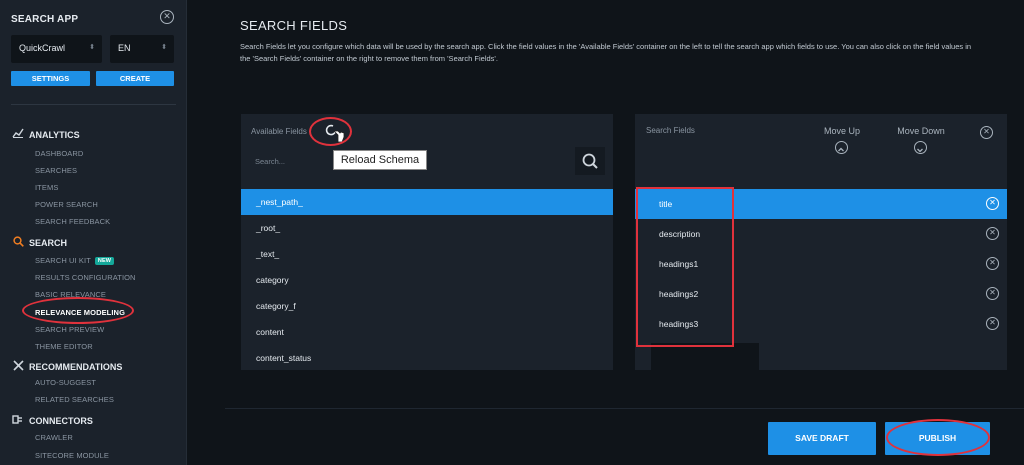 This screenshot has width=1024, height=465. What do you see at coordinates (65, 382) in the screenshot?
I see `sidebar-item-auto-suggest: AUTO-SUGGEST` at bounding box center [65, 382].